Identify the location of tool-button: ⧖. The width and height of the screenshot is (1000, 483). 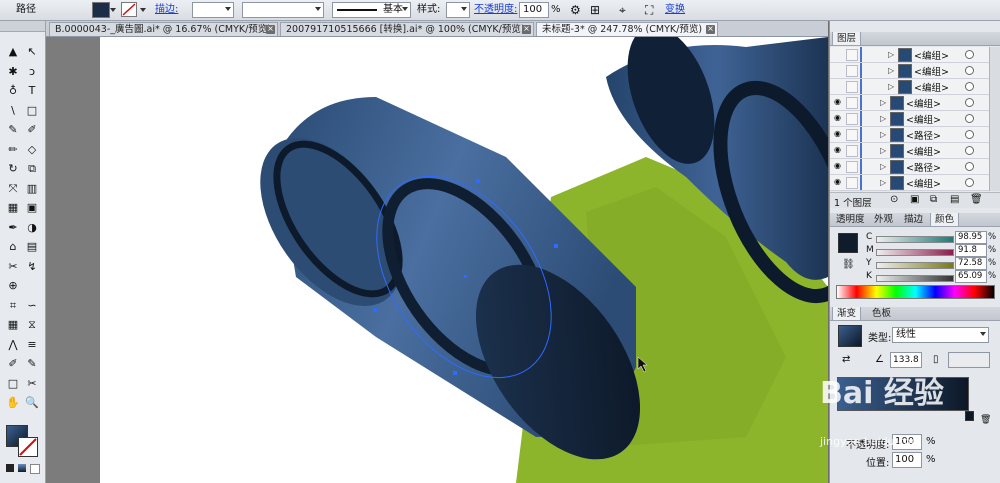
(32, 325).